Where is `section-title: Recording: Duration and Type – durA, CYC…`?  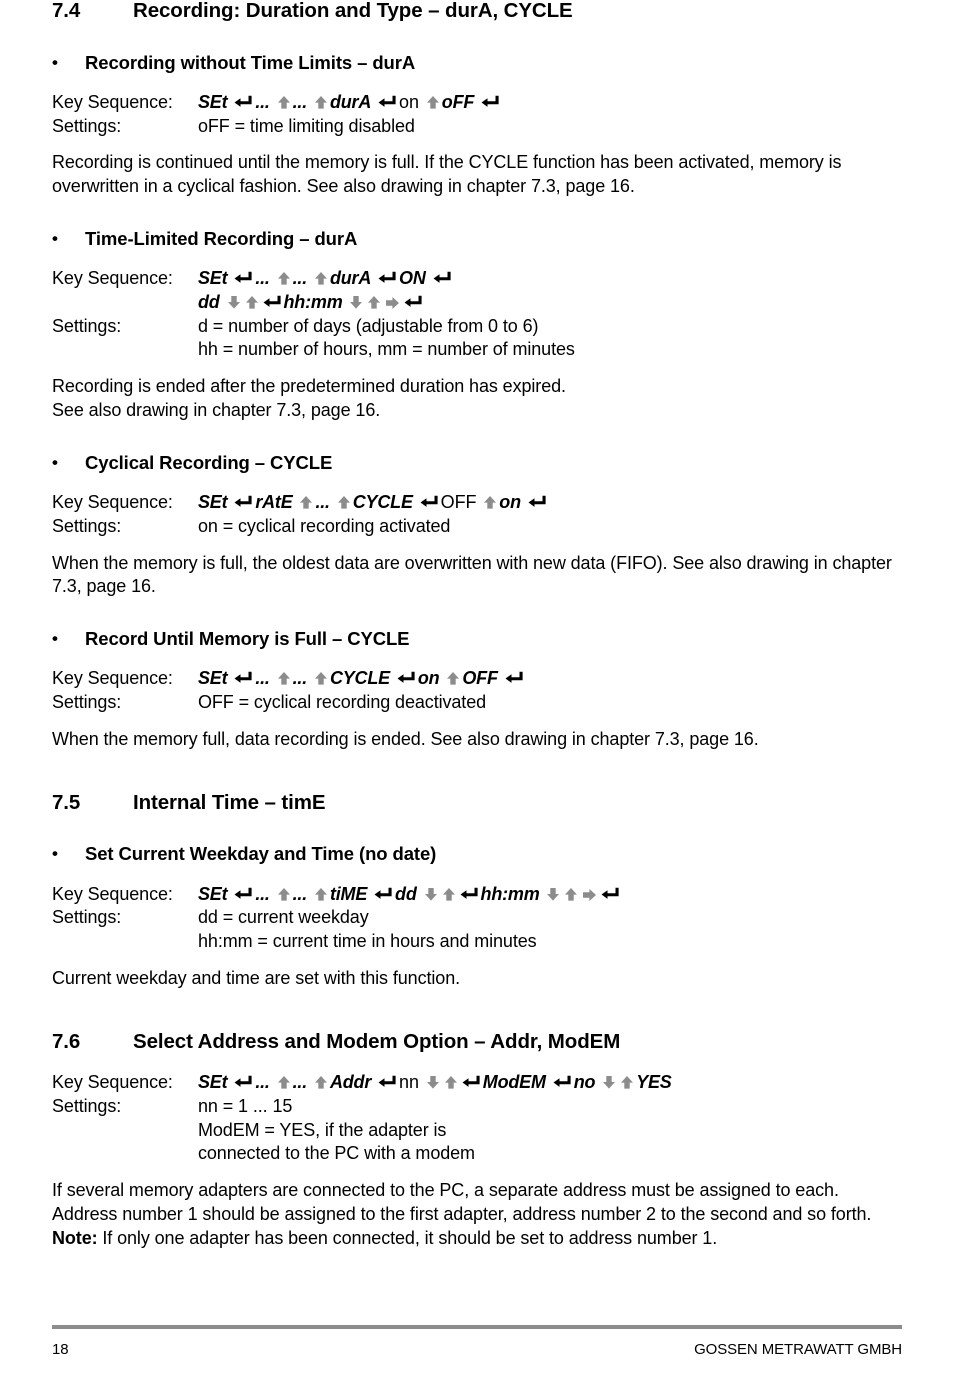
section-title: Recording: Duration and Type – durA, CYC… is located at coordinates (353, 11).